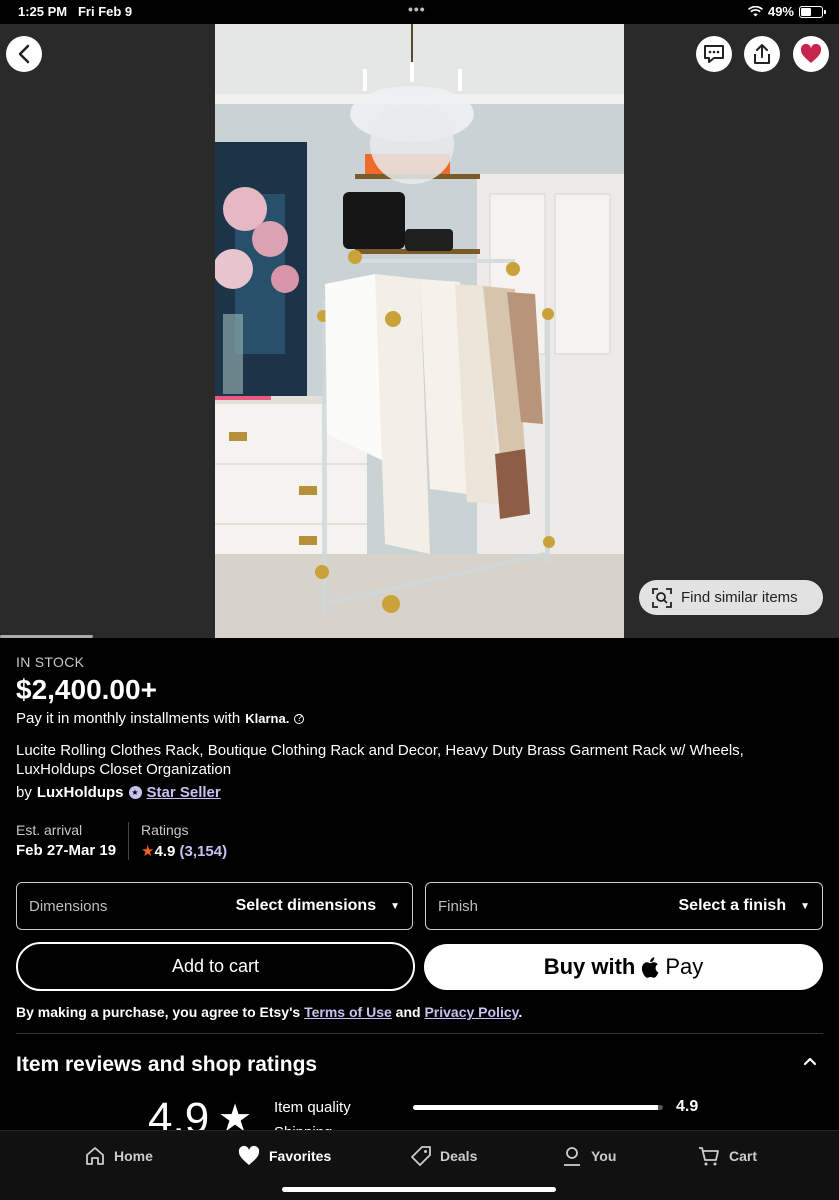 This screenshot has width=839, height=1200. Describe the element at coordinates (739, 597) in the screenshot. I see `find-similar-label: Find similar items` at that location.